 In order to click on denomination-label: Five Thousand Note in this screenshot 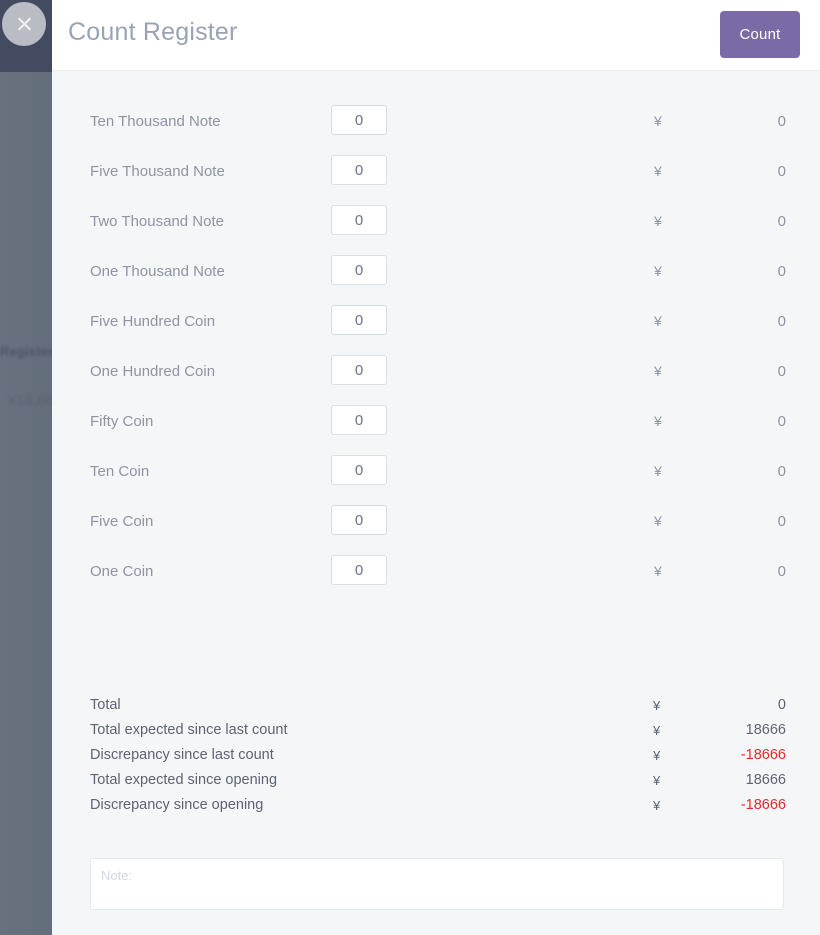, I will do `click(157, 171)`.